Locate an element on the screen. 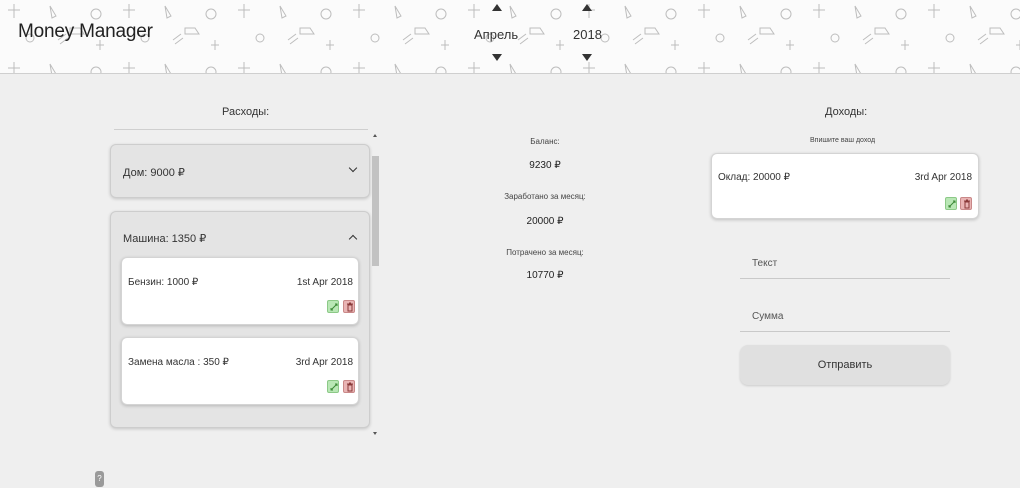 This screenshot has width=1020, height=488. entry-name: Замена масла : 350 ₽ is located at coordinates (178, 362).